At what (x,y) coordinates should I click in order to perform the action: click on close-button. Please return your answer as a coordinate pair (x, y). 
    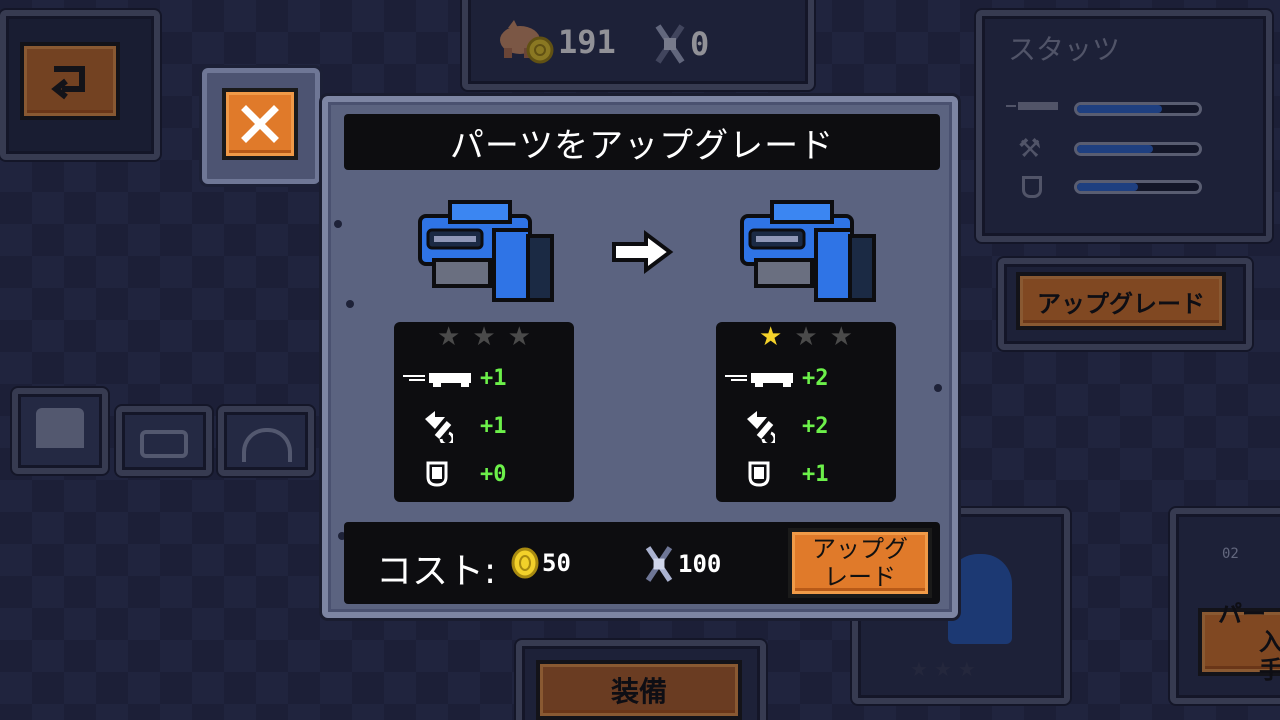
    Looking at the image, I should click on (260, 124).